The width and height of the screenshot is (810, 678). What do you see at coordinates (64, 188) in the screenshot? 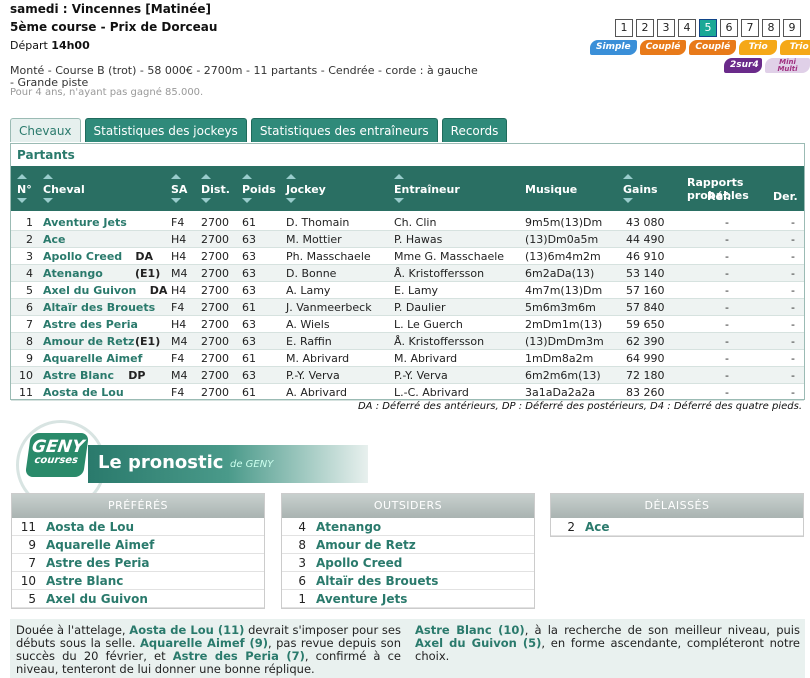
I see `col-cheval: Cheval` at bounding box center [64, 188].